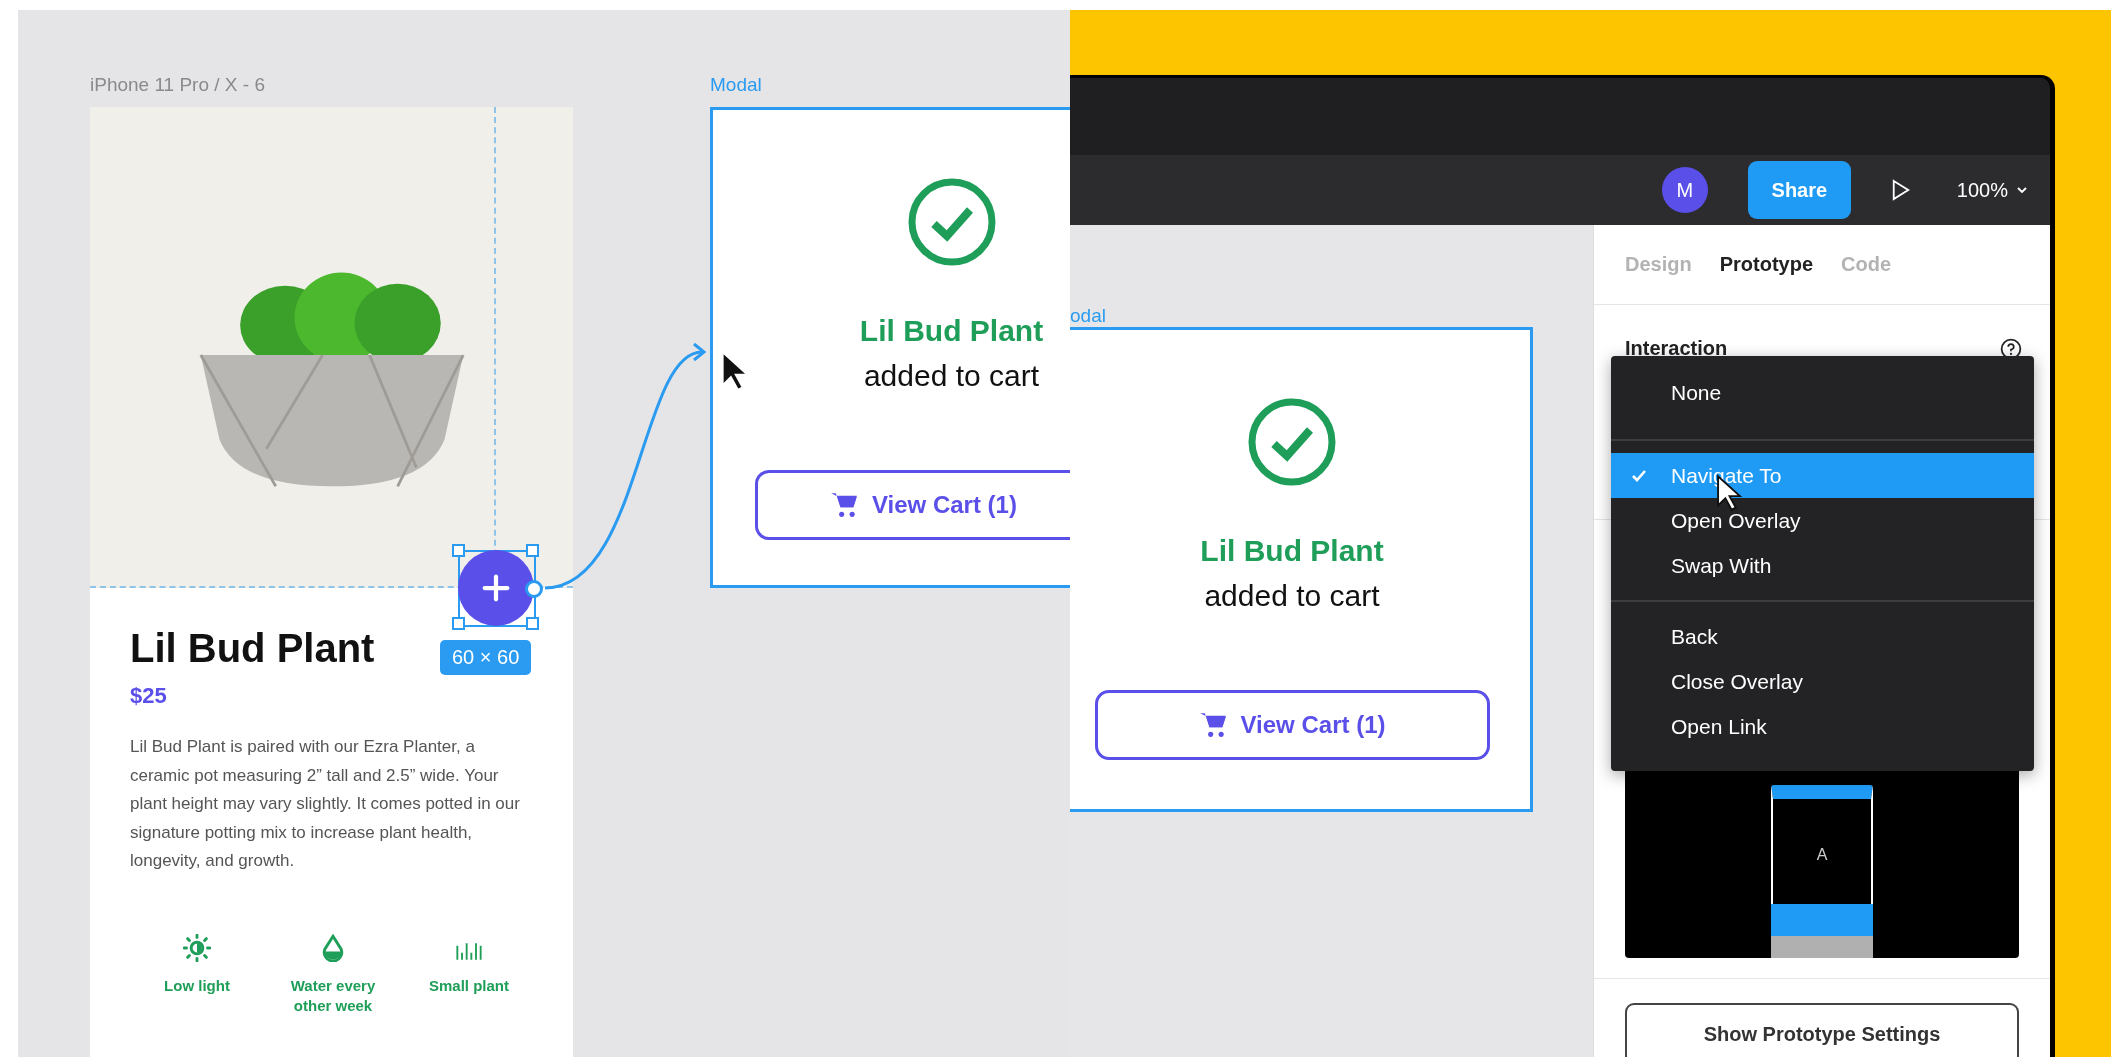 Image resolution: width=2111 pixels, height=1057 pixels. I want to click on menu-item: Back, so click(1822, 636).